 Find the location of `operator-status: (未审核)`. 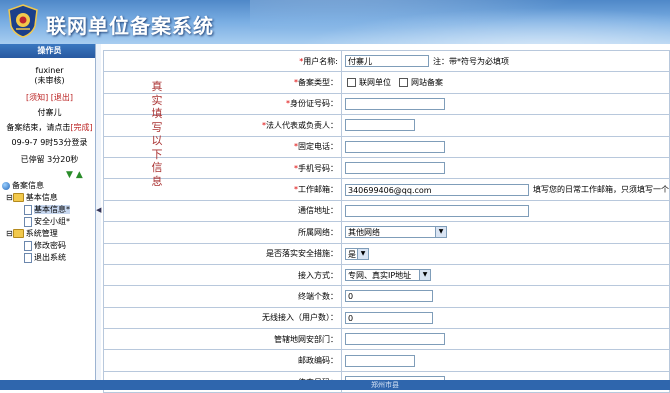

operator-status: (未审核) is located at coordinates (49, 80).